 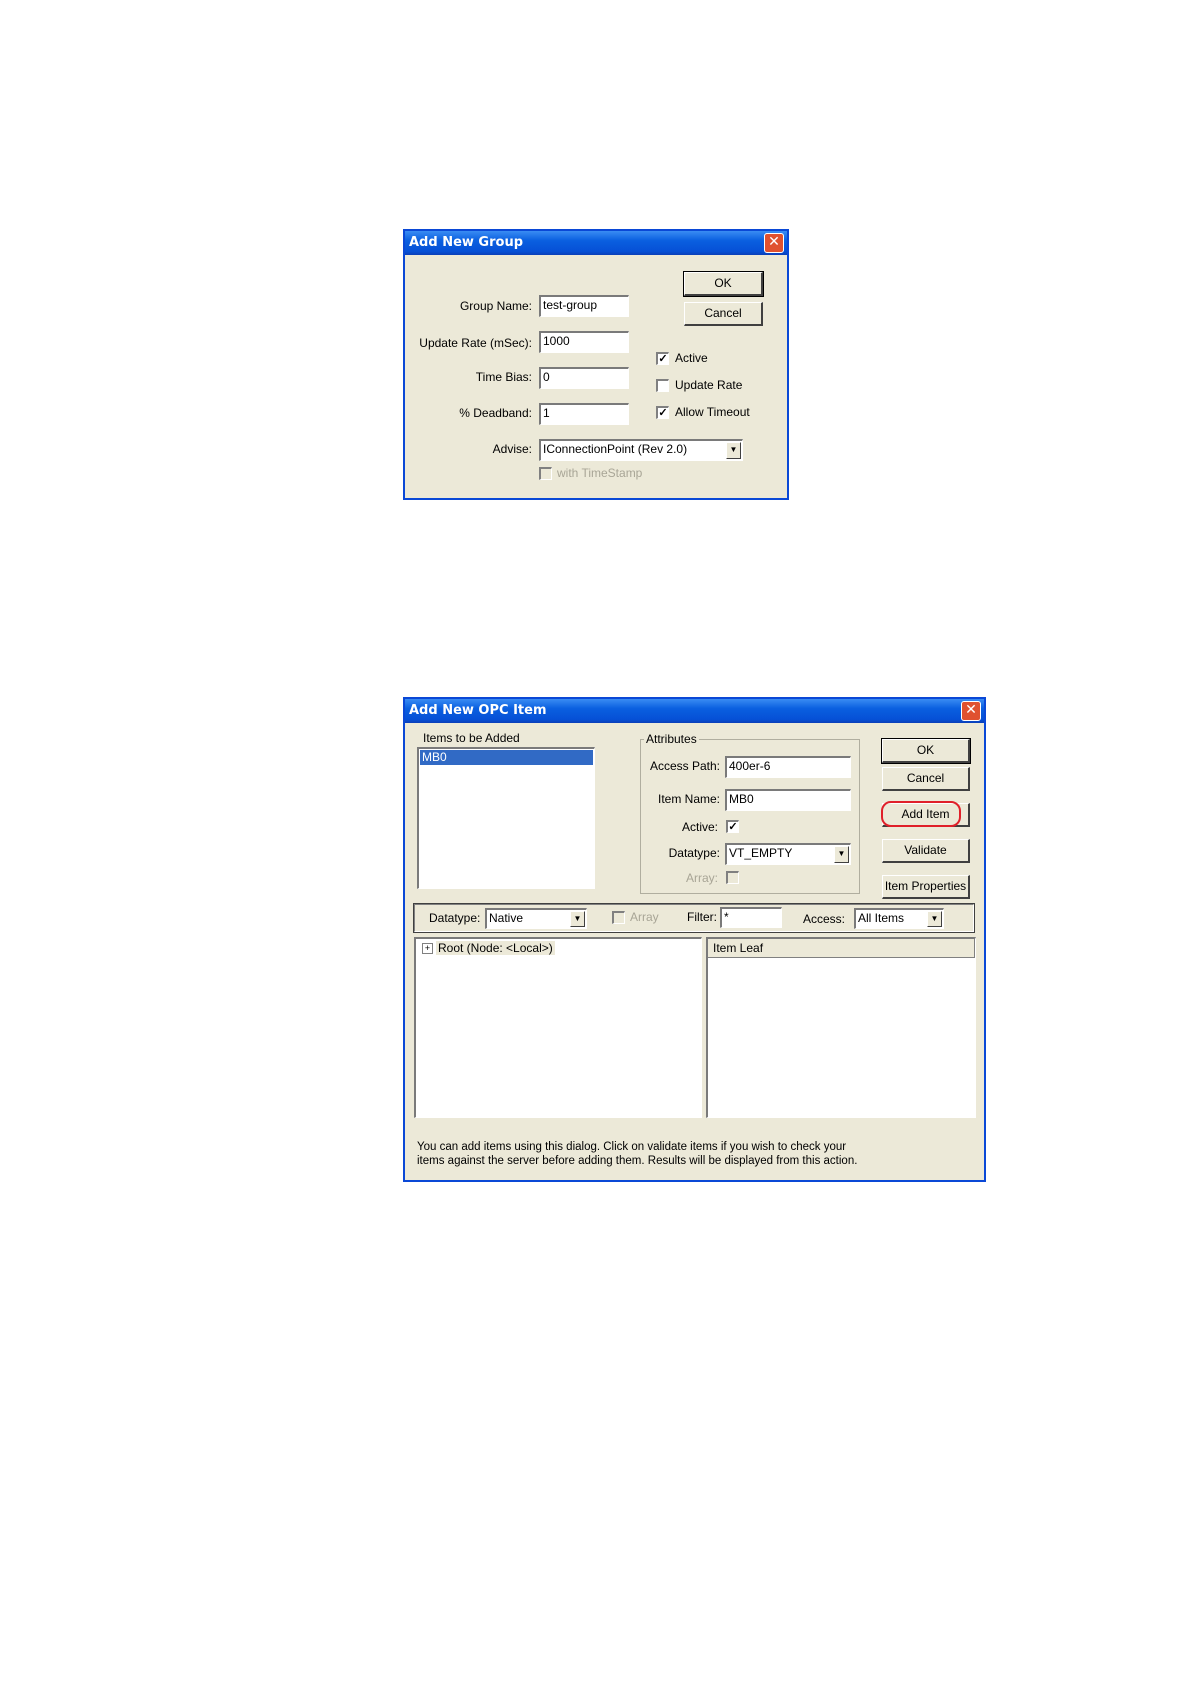 What do you see at coordinates (478, 710) in the screenshot?
I see `dialog-title: Add New OPC Item` at bounding box center [478, 710].